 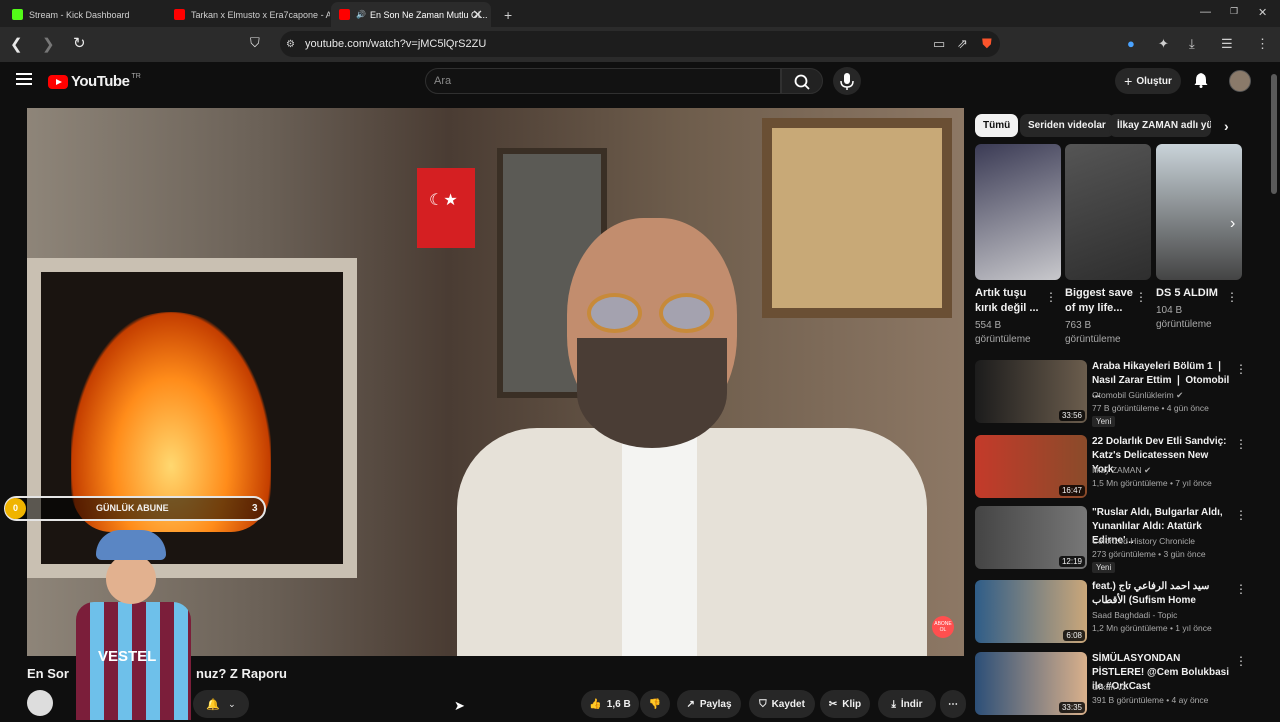 I want to click on create-button: + Oluştur, so click(x=1148, y=81).